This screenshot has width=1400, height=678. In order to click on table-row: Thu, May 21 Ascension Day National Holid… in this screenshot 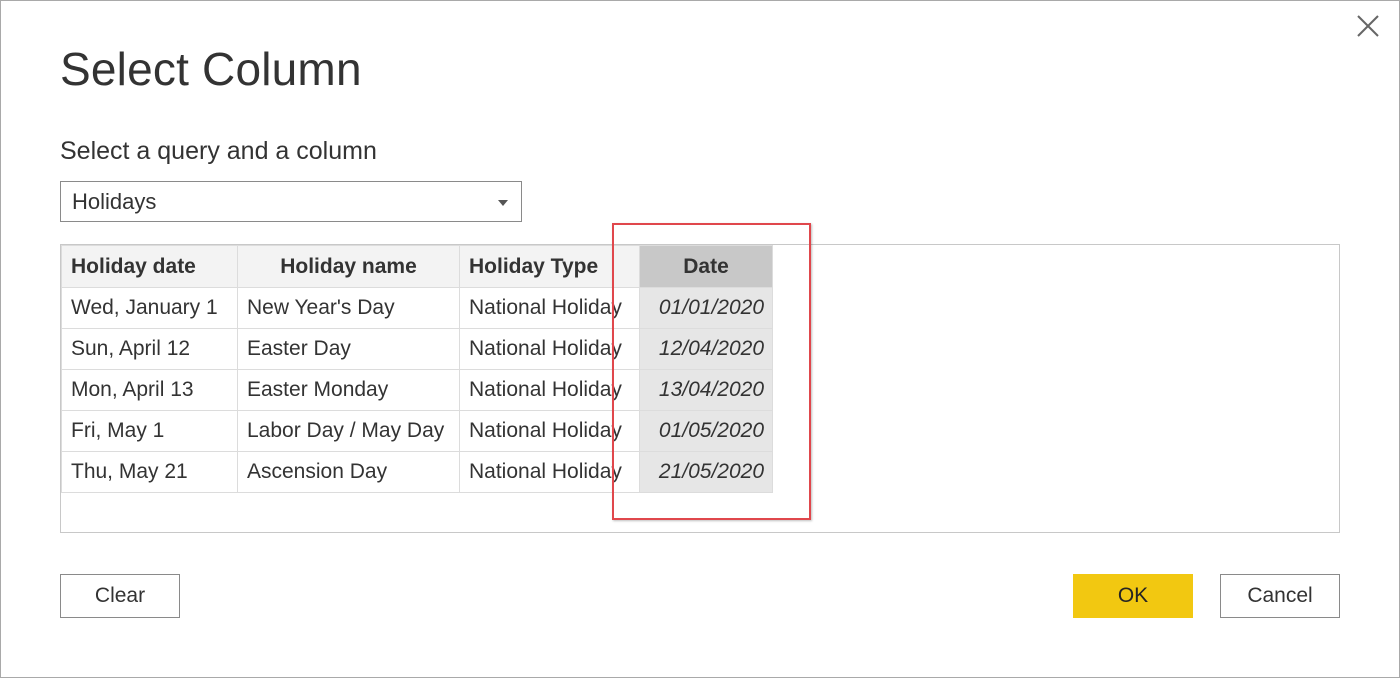, I will do `click(417, 472)`.